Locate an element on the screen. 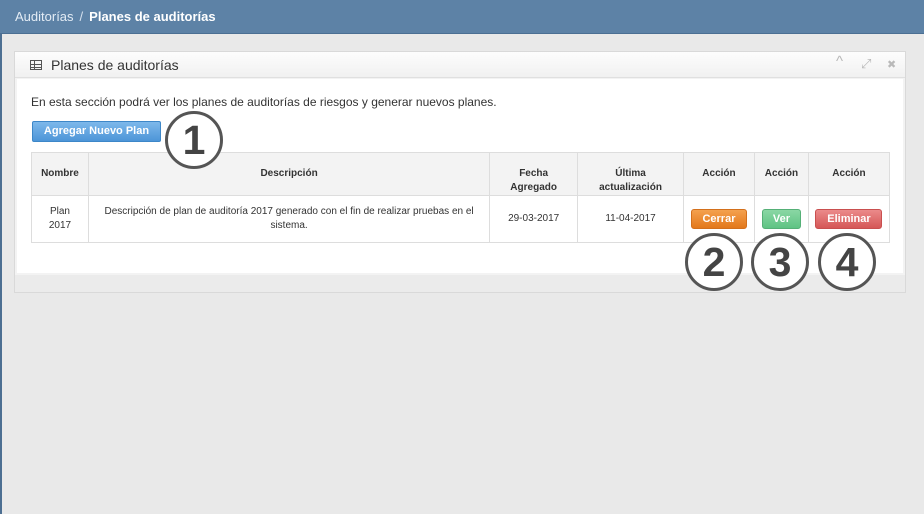 The width and height of the screenshot is (924, 514). col-ultima-line1: Última is located at coordinates (630, 173).